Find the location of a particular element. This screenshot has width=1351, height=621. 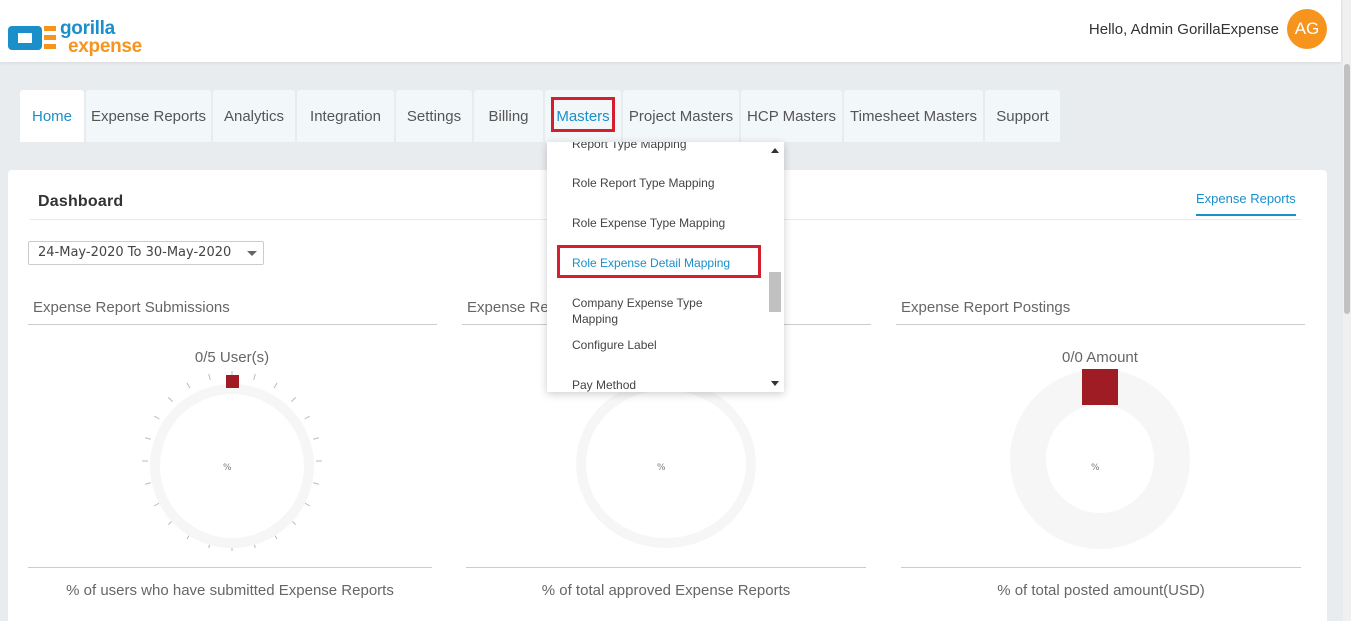

approvals-gauge-ring is located at coordinates (666, 464).